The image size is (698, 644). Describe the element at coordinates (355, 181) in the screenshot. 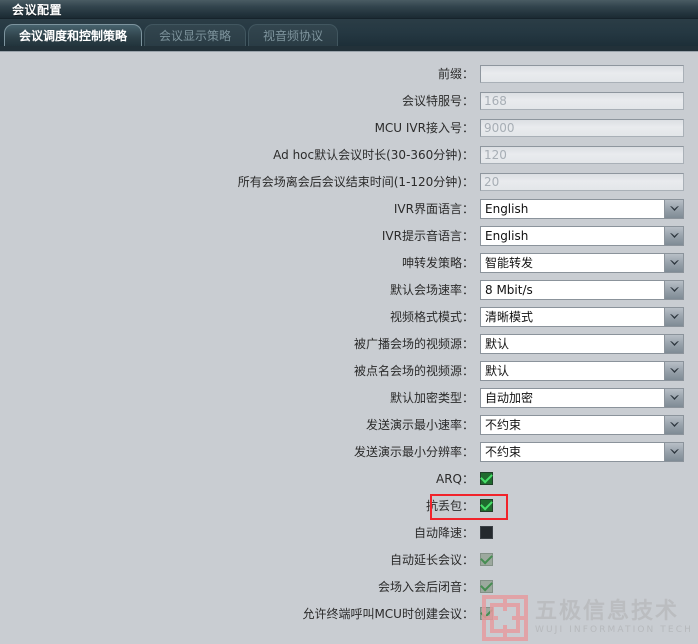

I see `field-label: 所有会场离会后会议结束时间(1-120分钟)：` at that location.